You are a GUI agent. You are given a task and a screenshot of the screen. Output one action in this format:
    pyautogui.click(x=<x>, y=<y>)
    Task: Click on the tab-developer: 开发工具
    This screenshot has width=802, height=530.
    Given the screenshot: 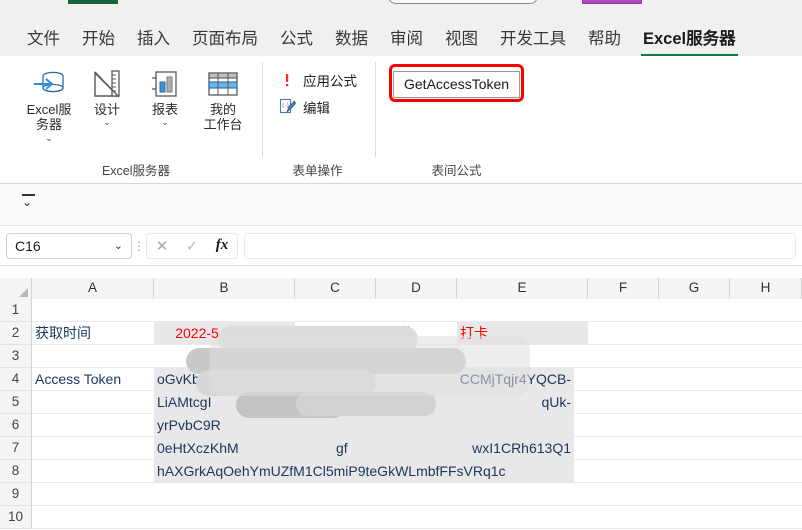 What is the action you would take?
    pyautogui.click(x=533, y=37)
    